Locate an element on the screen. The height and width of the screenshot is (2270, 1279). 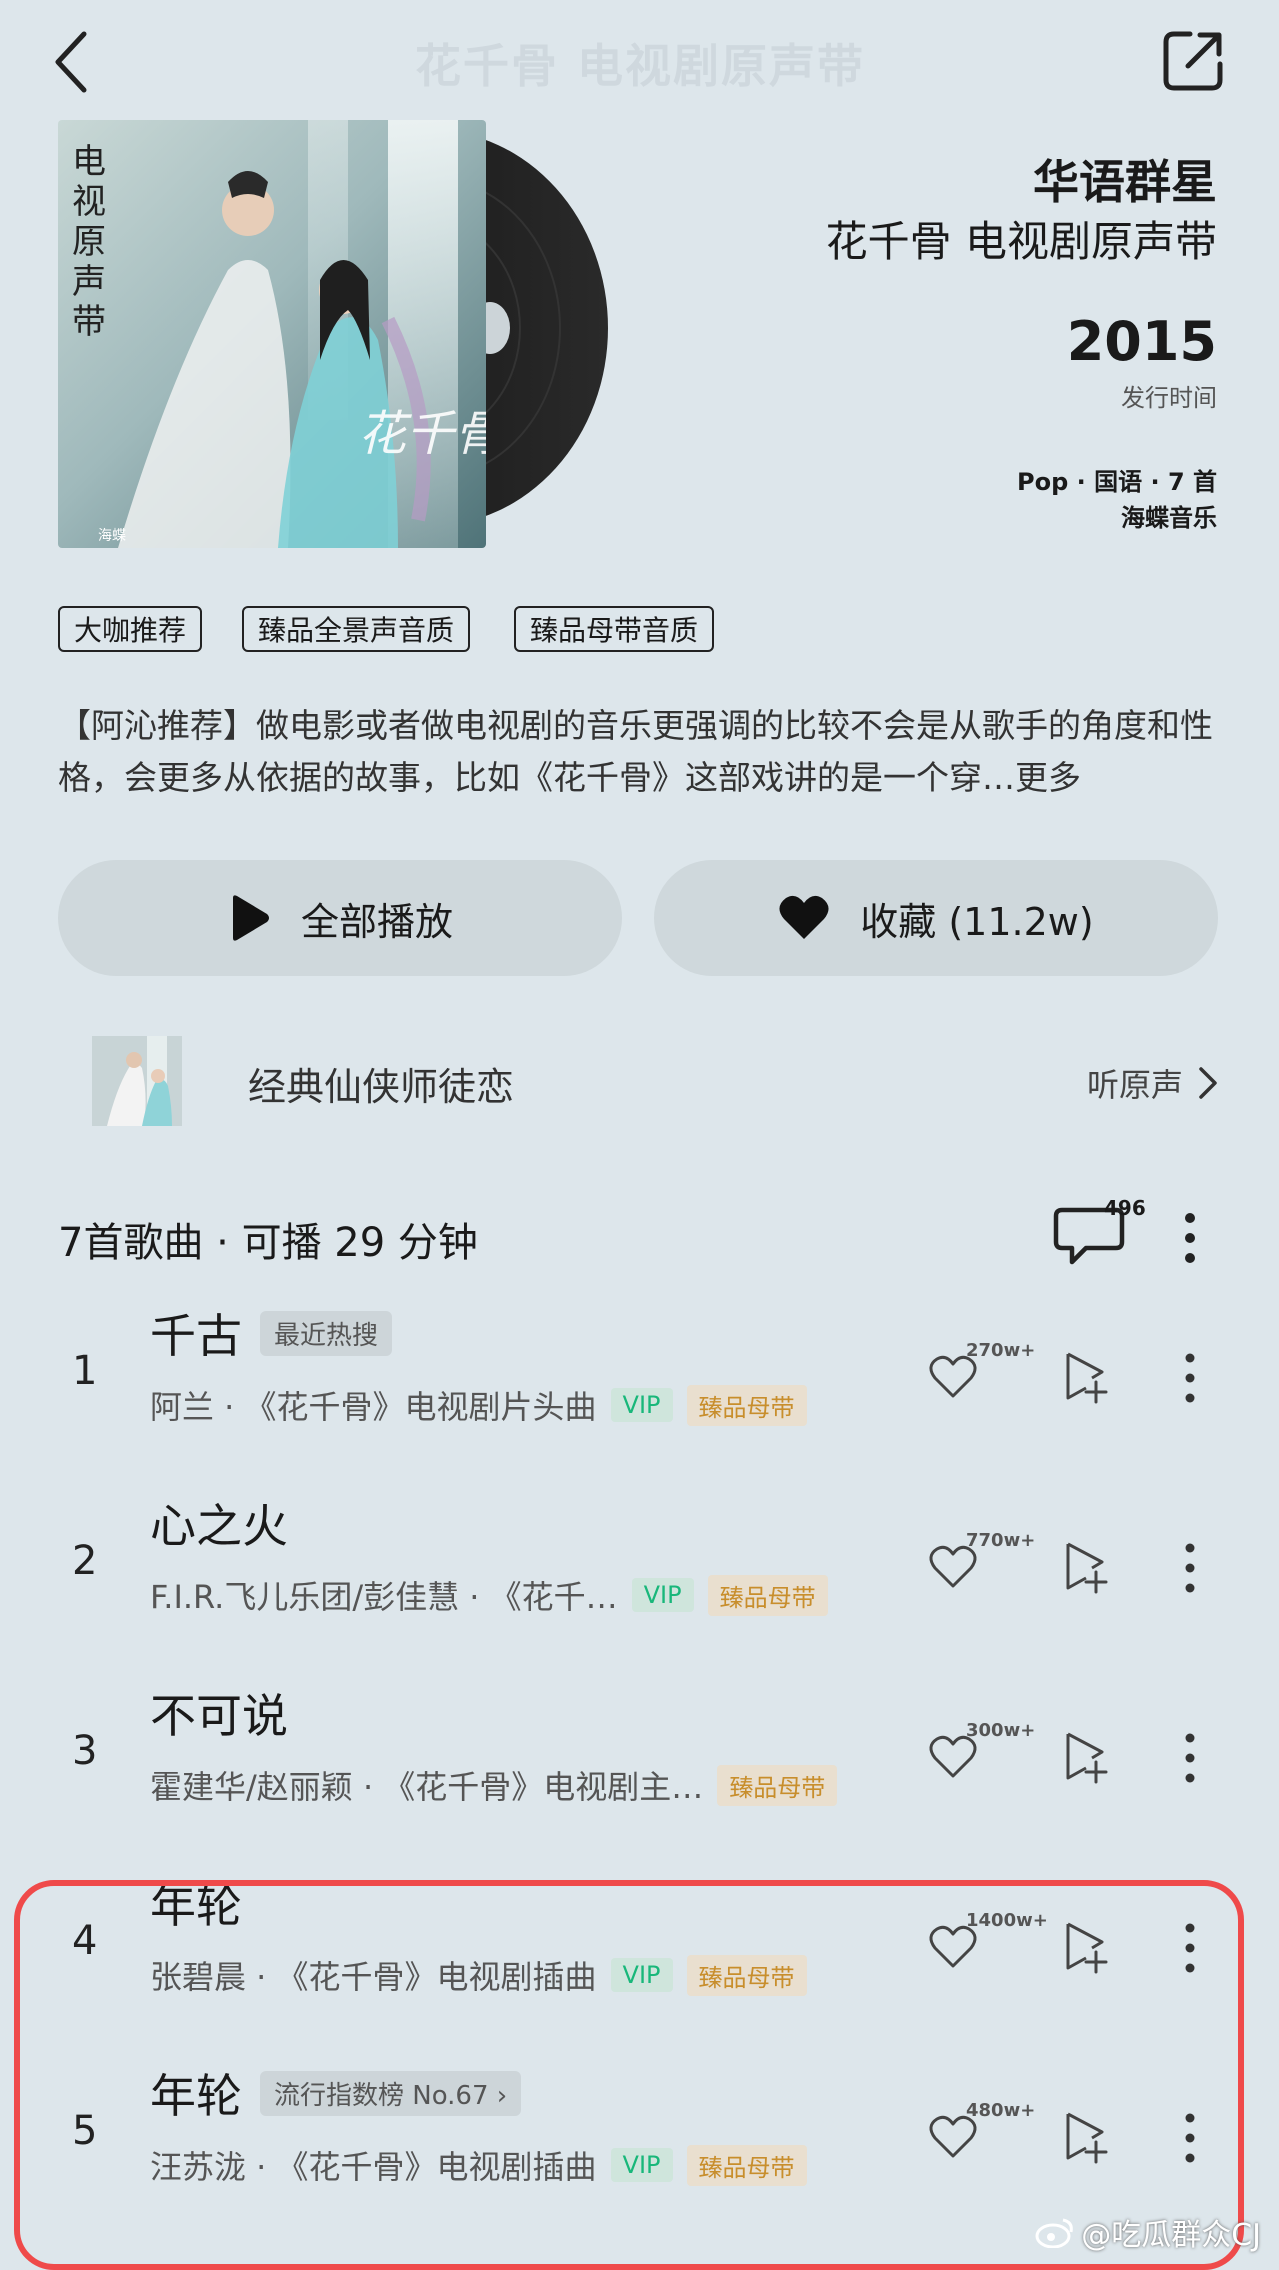
watermark: @吃瓜群众CJ is located at coordinates (1148, 2232).